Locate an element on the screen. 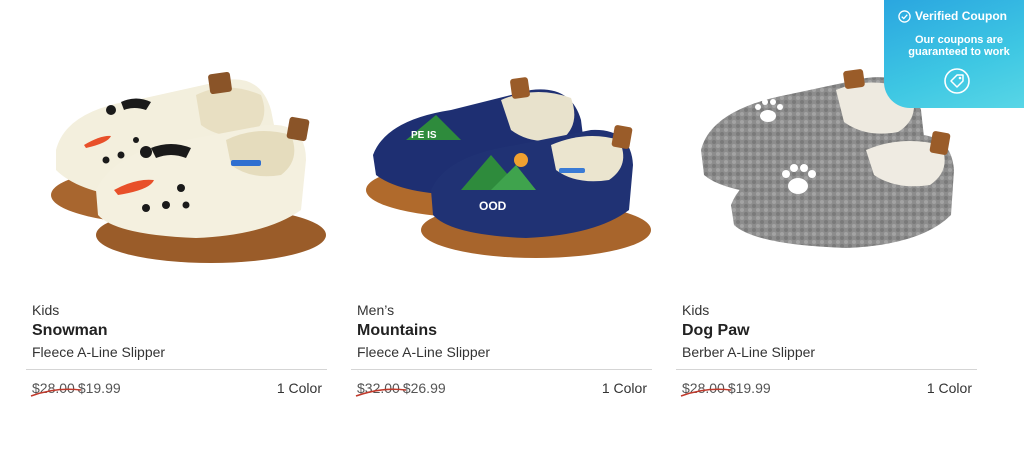 This screenshot has height=449, width=1024. check-circle-icon is located at coordinates (904, 16).